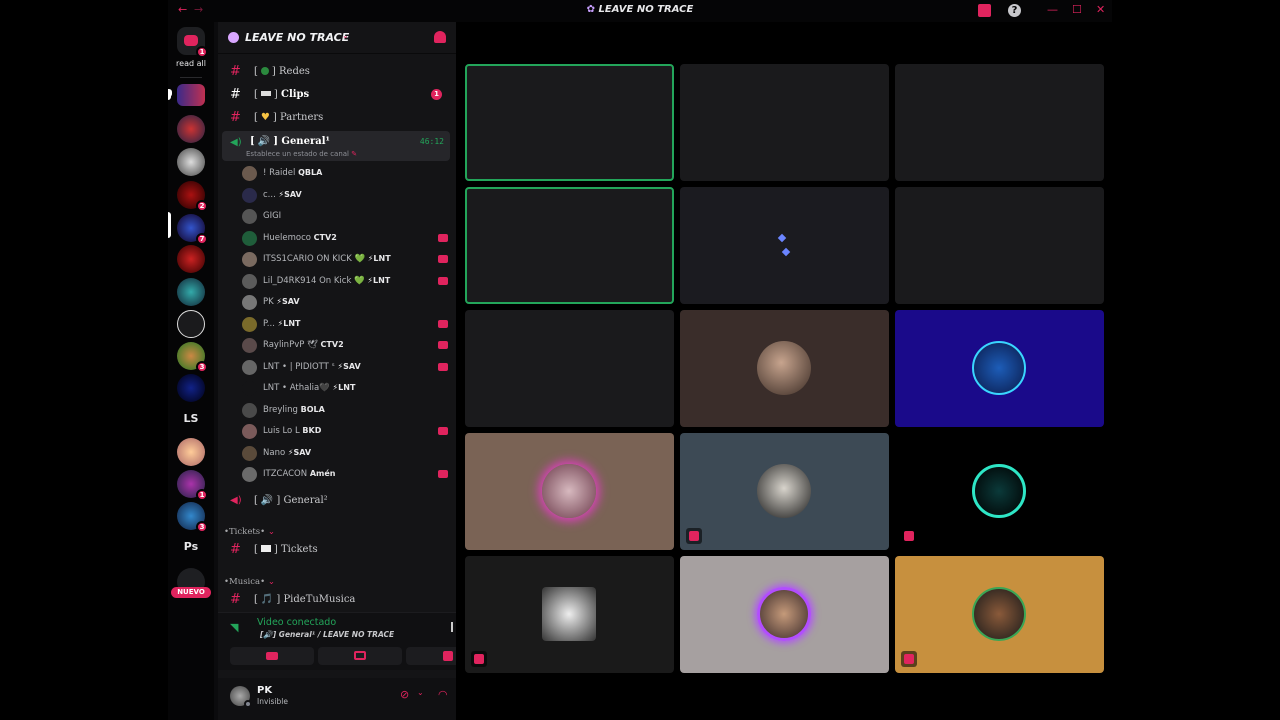 The image size is (1280, 720). Describe the element at coordinates (305, 500) in the screenshot. I see `channel-label: General²` at that location.